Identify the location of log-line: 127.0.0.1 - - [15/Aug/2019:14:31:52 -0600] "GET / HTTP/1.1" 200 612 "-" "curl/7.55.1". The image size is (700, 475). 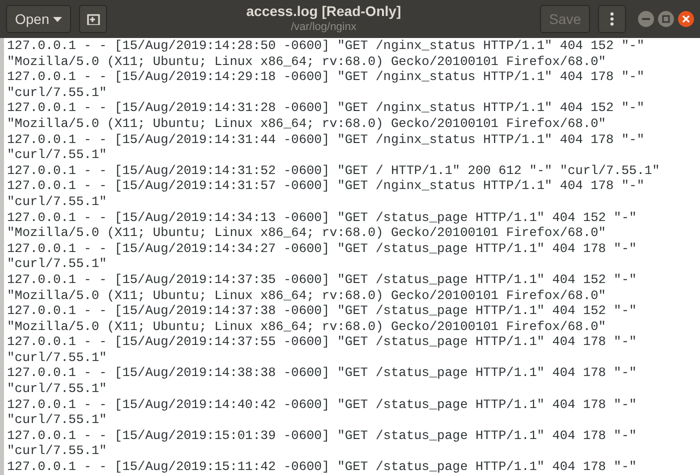
(333, 170).